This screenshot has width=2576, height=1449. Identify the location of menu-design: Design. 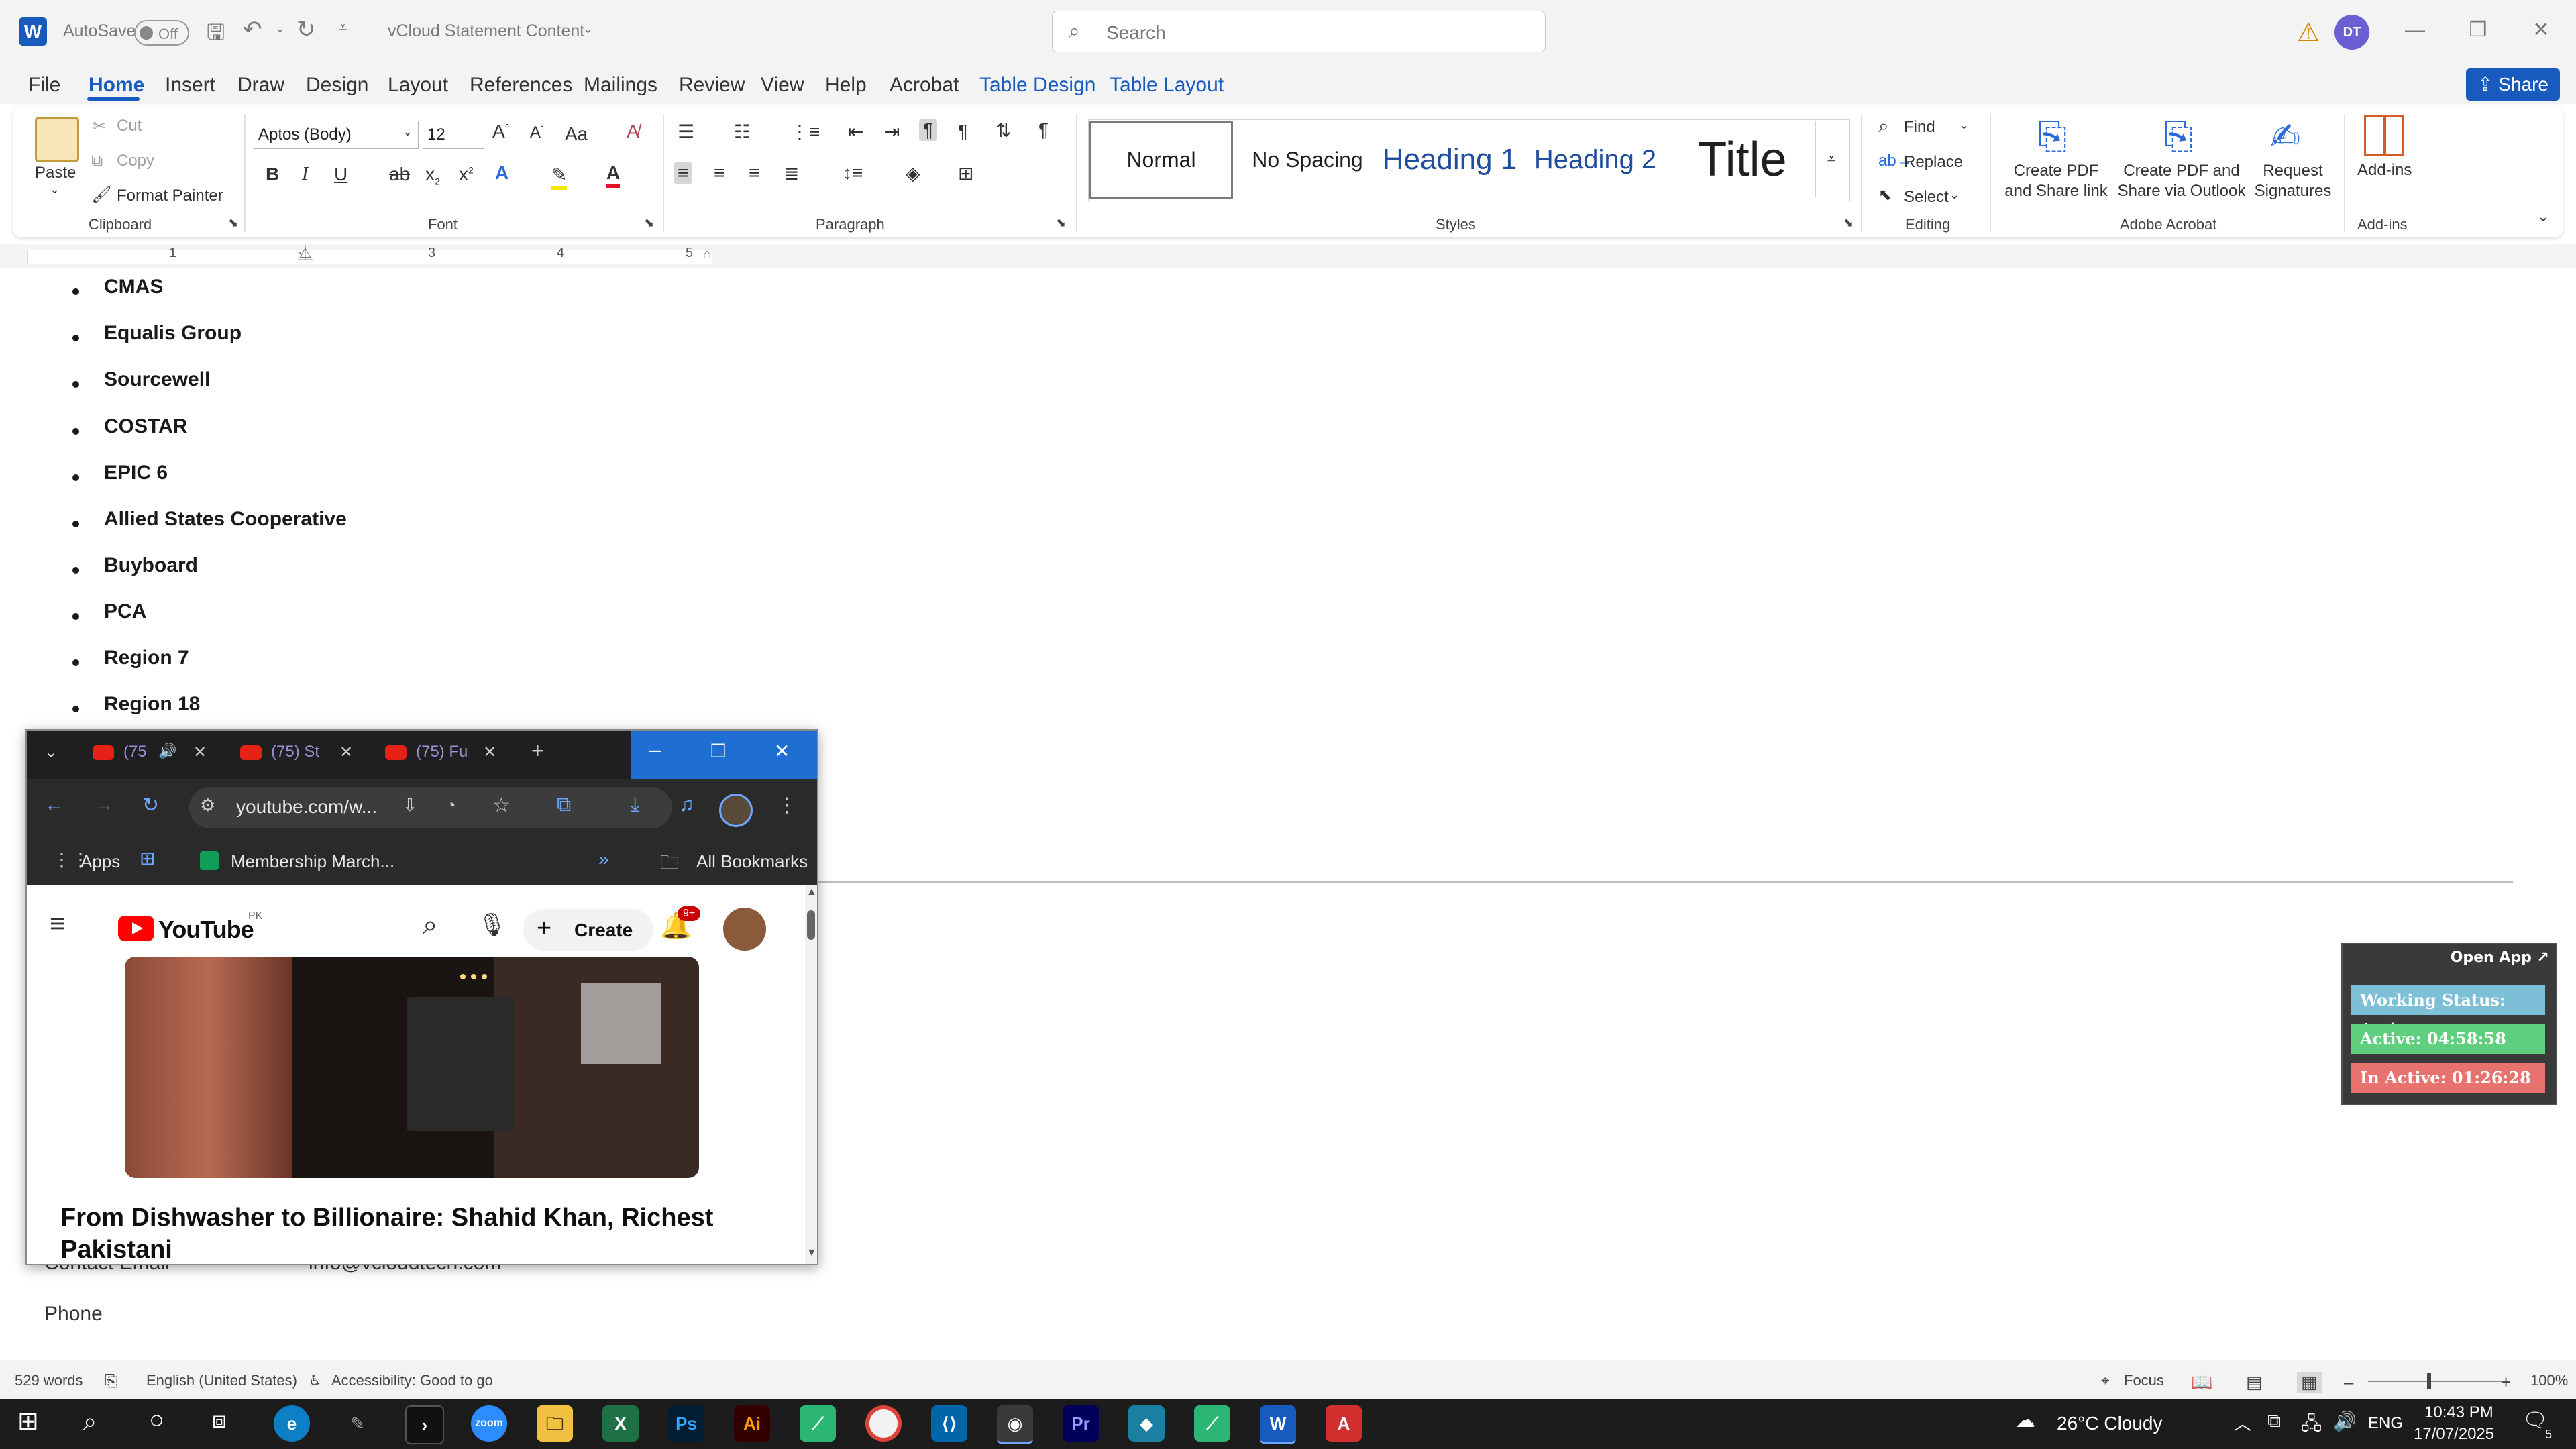
(337, 85).